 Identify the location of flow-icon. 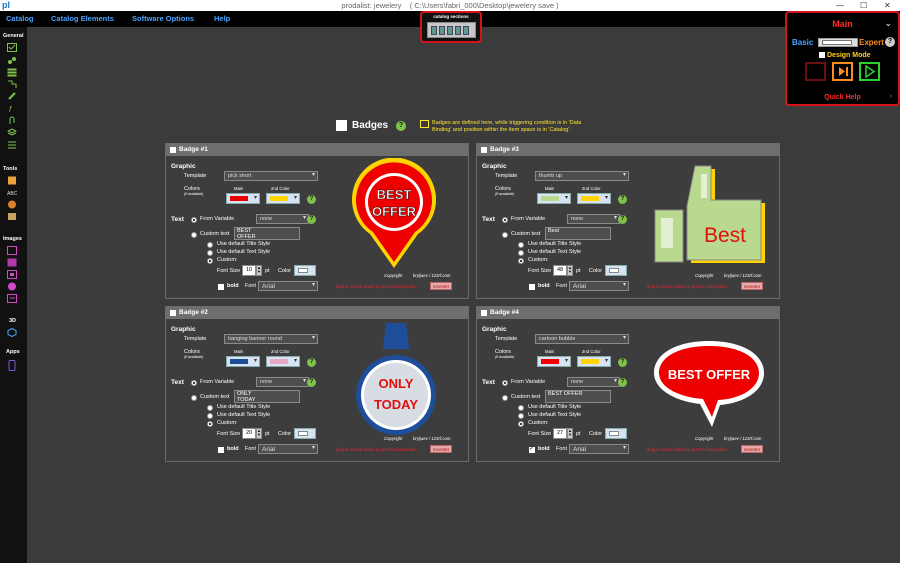
(12, 84).